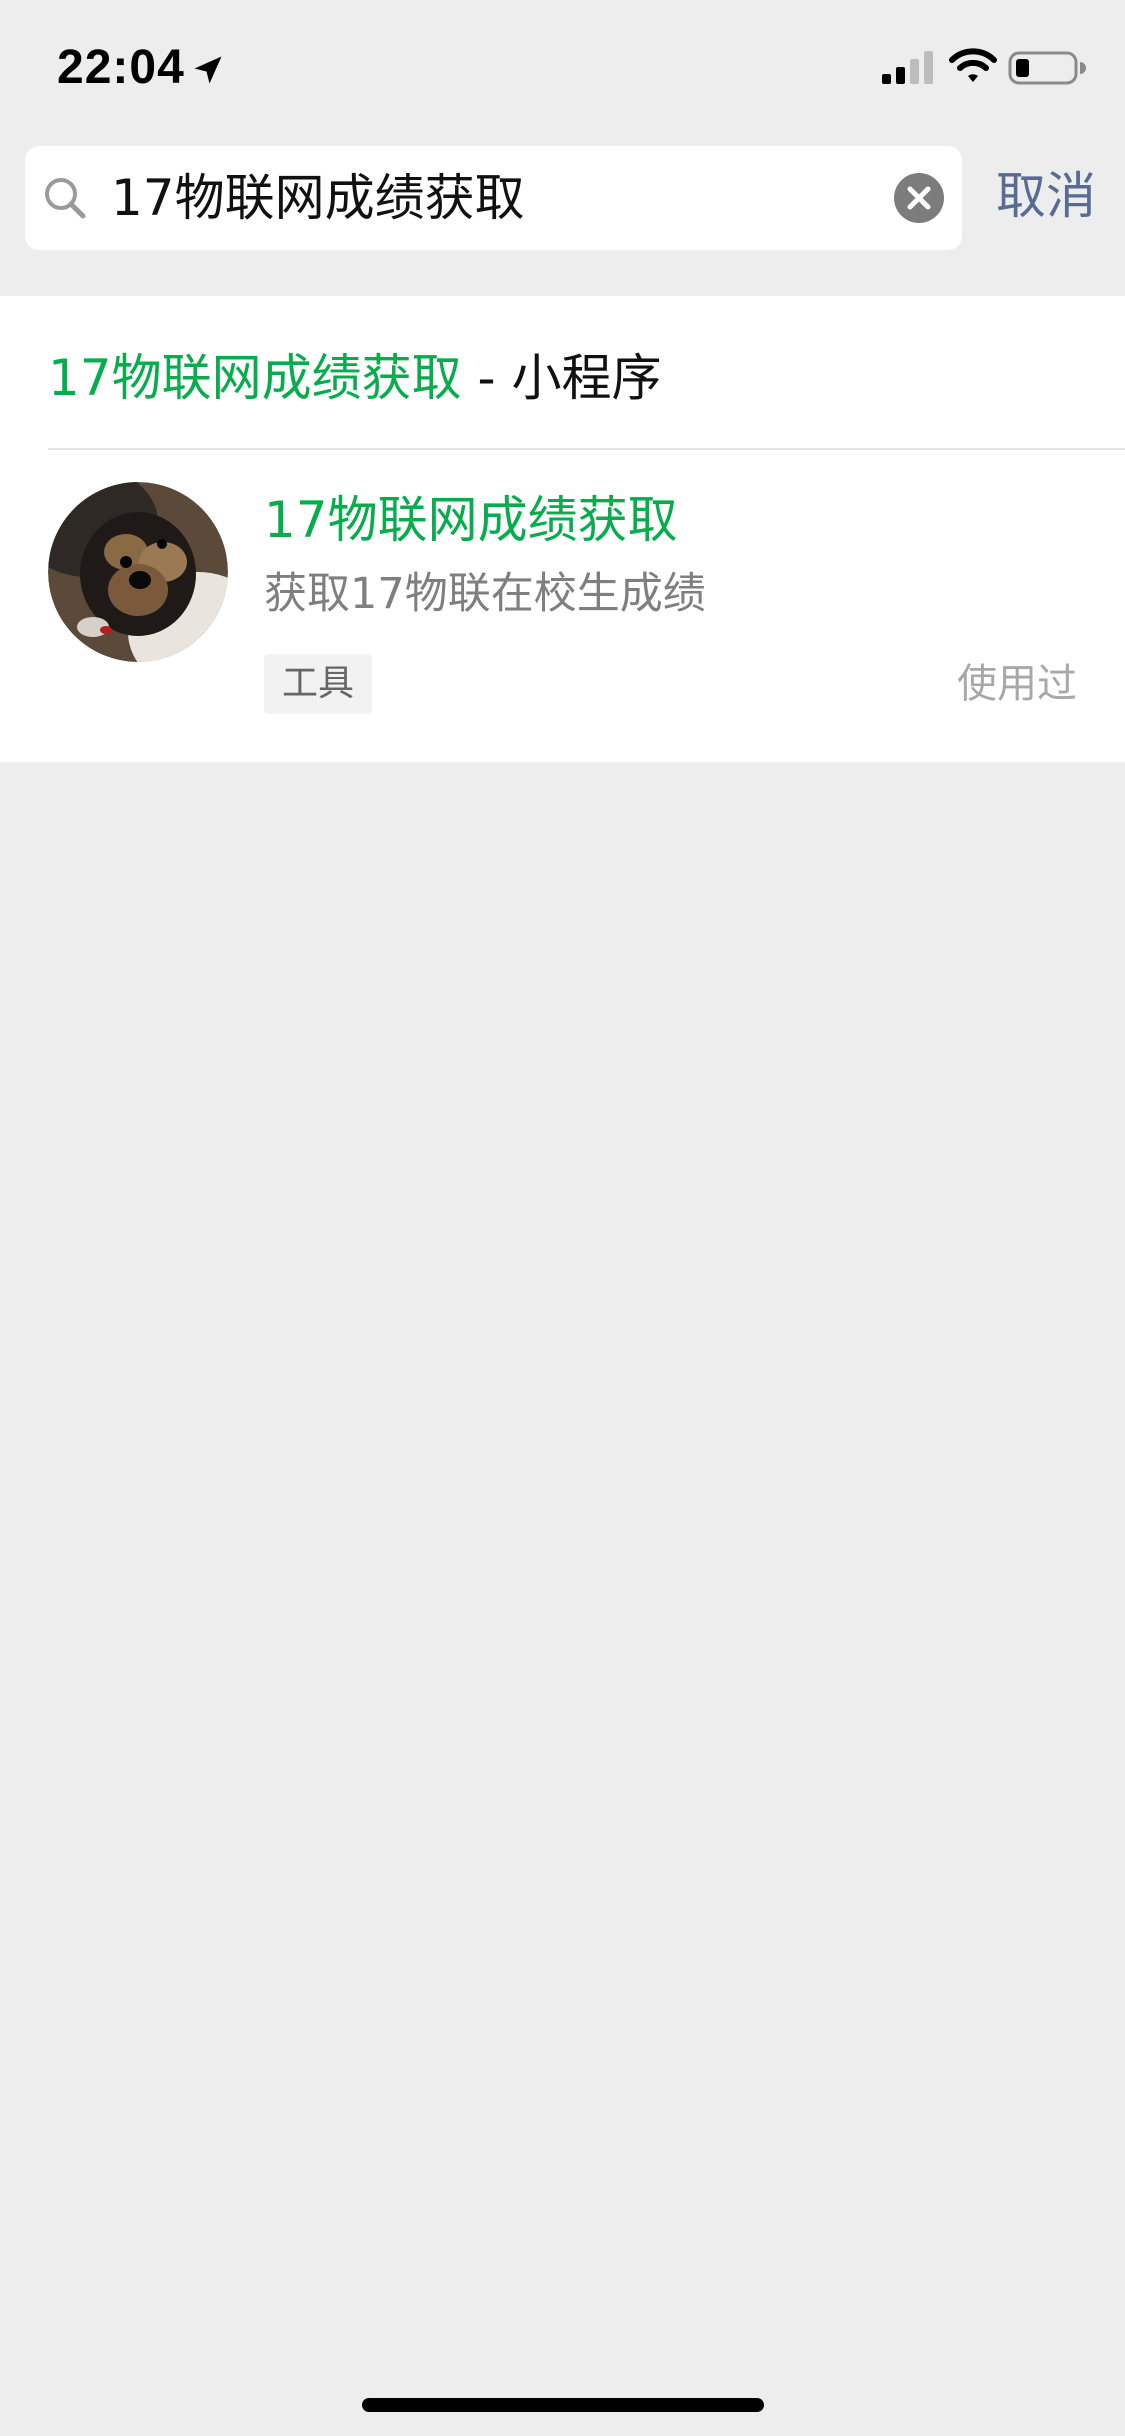 Image resolution: width=1125 pixels, height=2436 pixels. I want to click on category-tag: 工具, so click(318, 684).